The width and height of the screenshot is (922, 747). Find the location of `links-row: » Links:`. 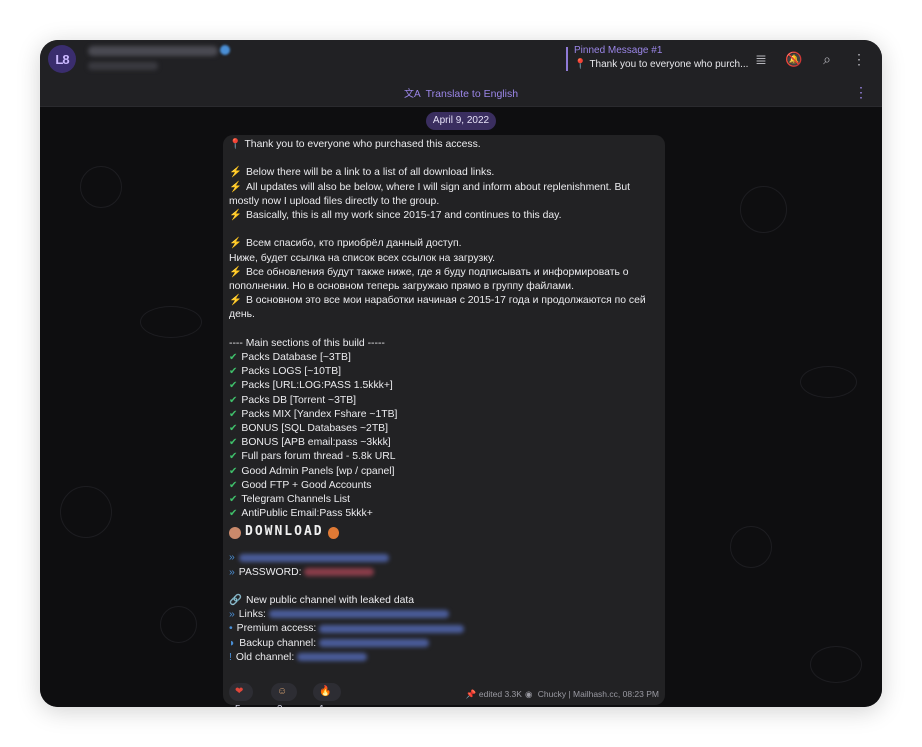

links-row: » Links: is located at coordinates (444, 615).